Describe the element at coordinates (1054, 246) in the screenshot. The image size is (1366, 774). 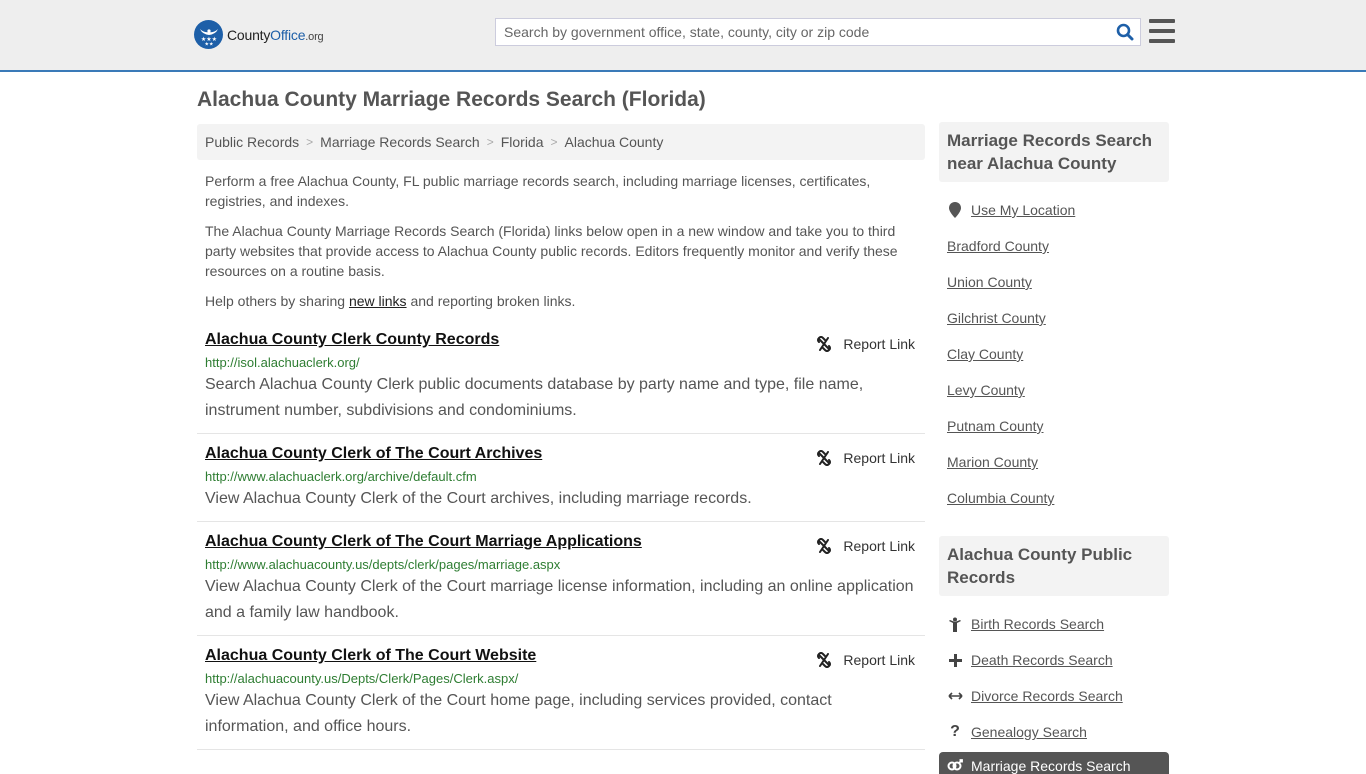
I see `nearby-county-item: Bradford County` at that location.